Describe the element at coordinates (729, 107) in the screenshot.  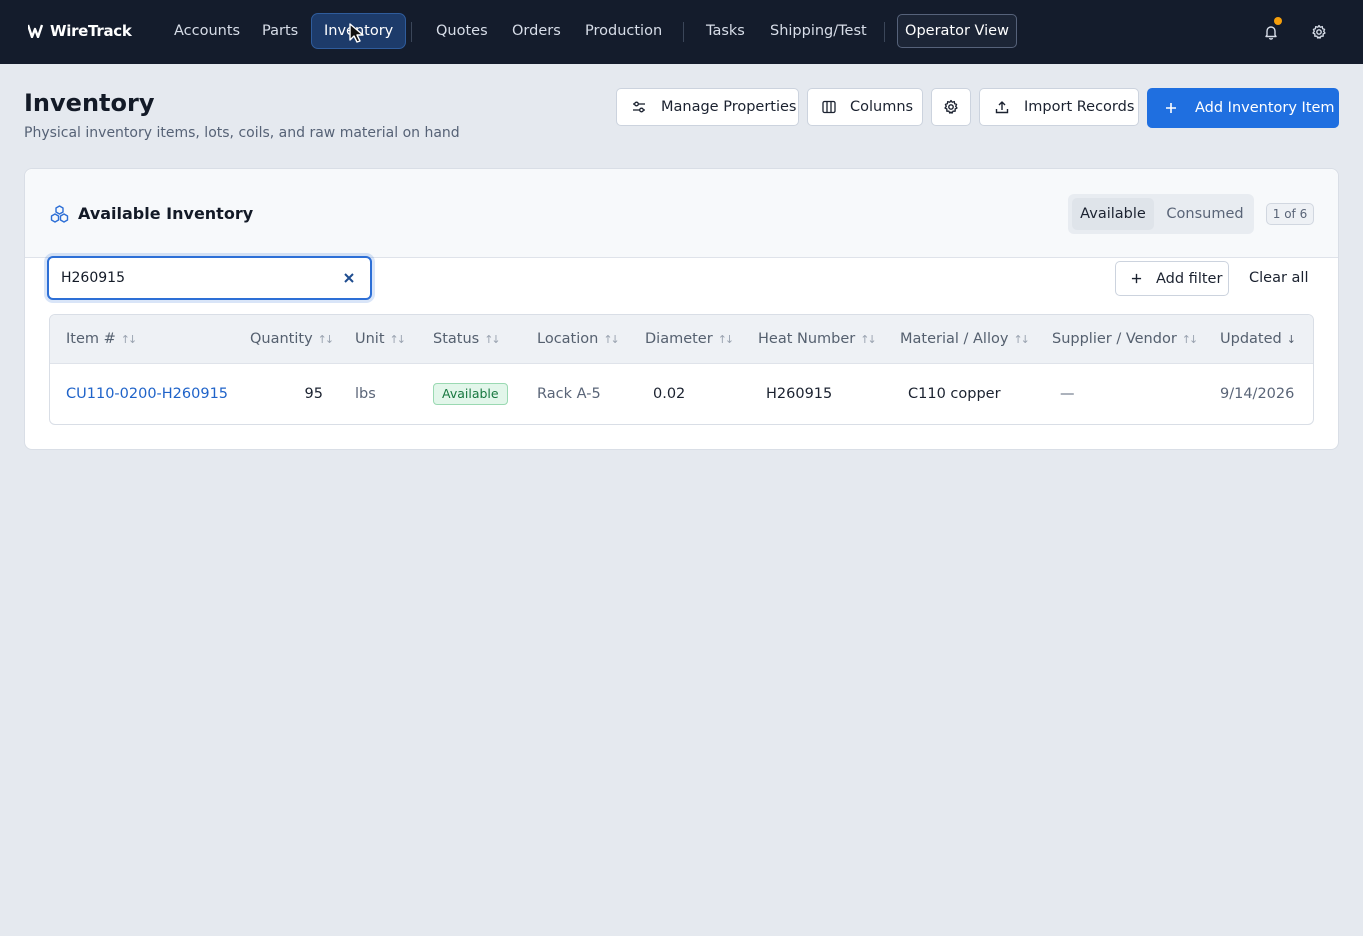
I see `manage-properties-label: Manage Properties` at that location.